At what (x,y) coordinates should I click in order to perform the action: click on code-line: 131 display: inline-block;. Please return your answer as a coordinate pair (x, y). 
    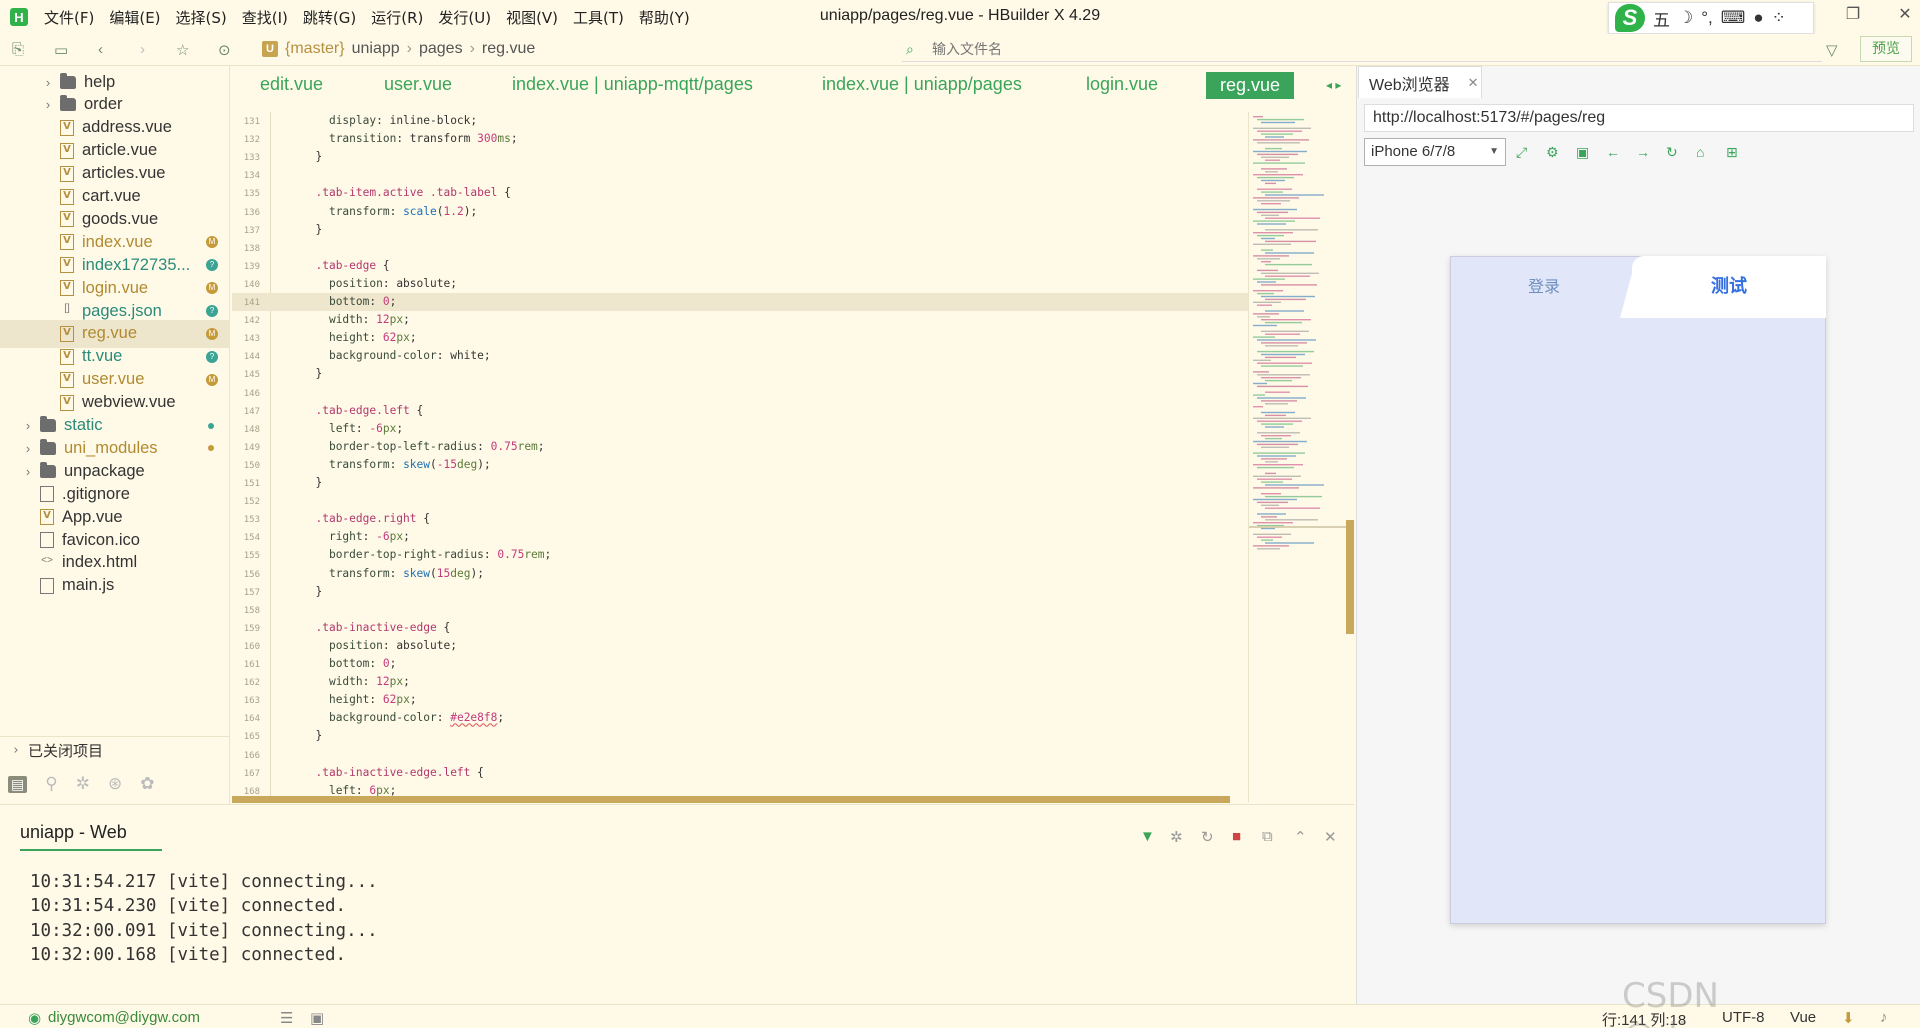
    Looking at the image, I should click on (740, 121).